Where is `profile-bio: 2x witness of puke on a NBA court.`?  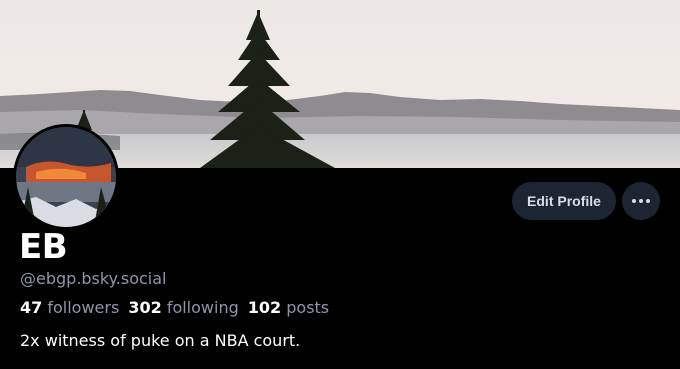
profile-bio: 2x witness of puke on a NBA court. is located at coordinates (160, 340).